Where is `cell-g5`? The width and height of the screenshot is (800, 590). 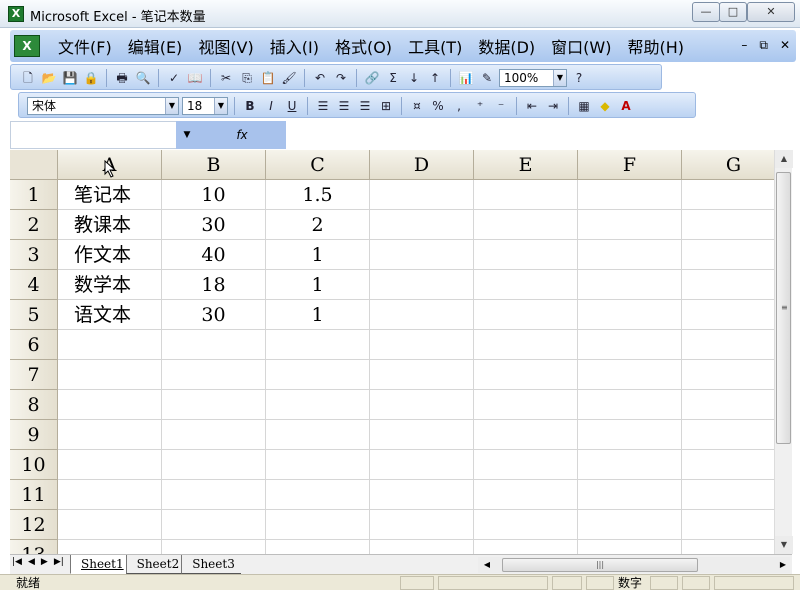 cell-g5 is located at coordinates (728, 315).